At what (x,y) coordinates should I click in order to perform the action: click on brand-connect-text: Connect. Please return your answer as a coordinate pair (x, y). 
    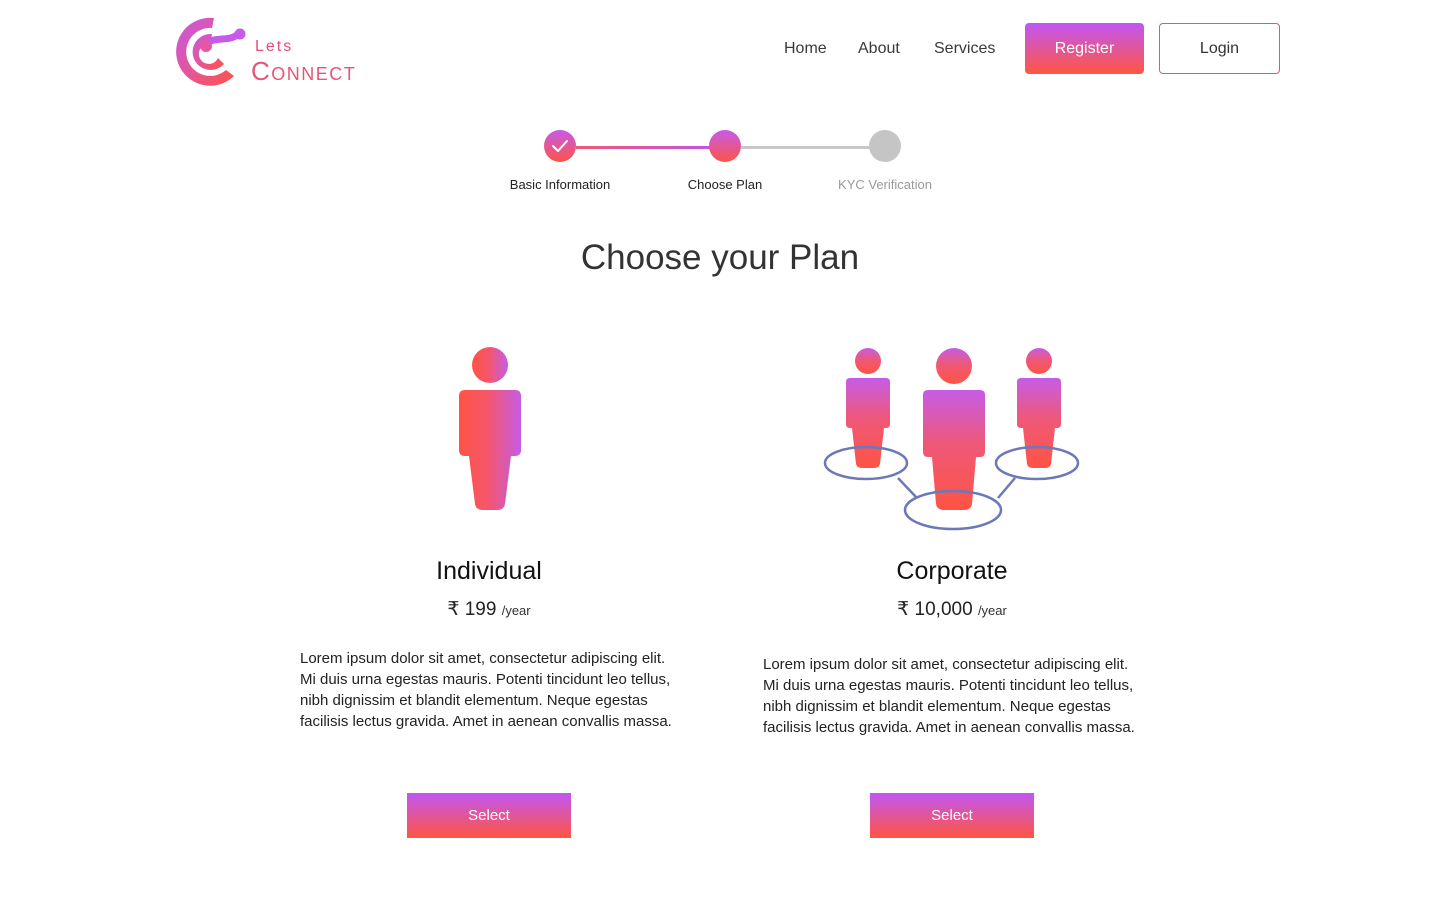
    Looking at the image, I should click on (304, 71).